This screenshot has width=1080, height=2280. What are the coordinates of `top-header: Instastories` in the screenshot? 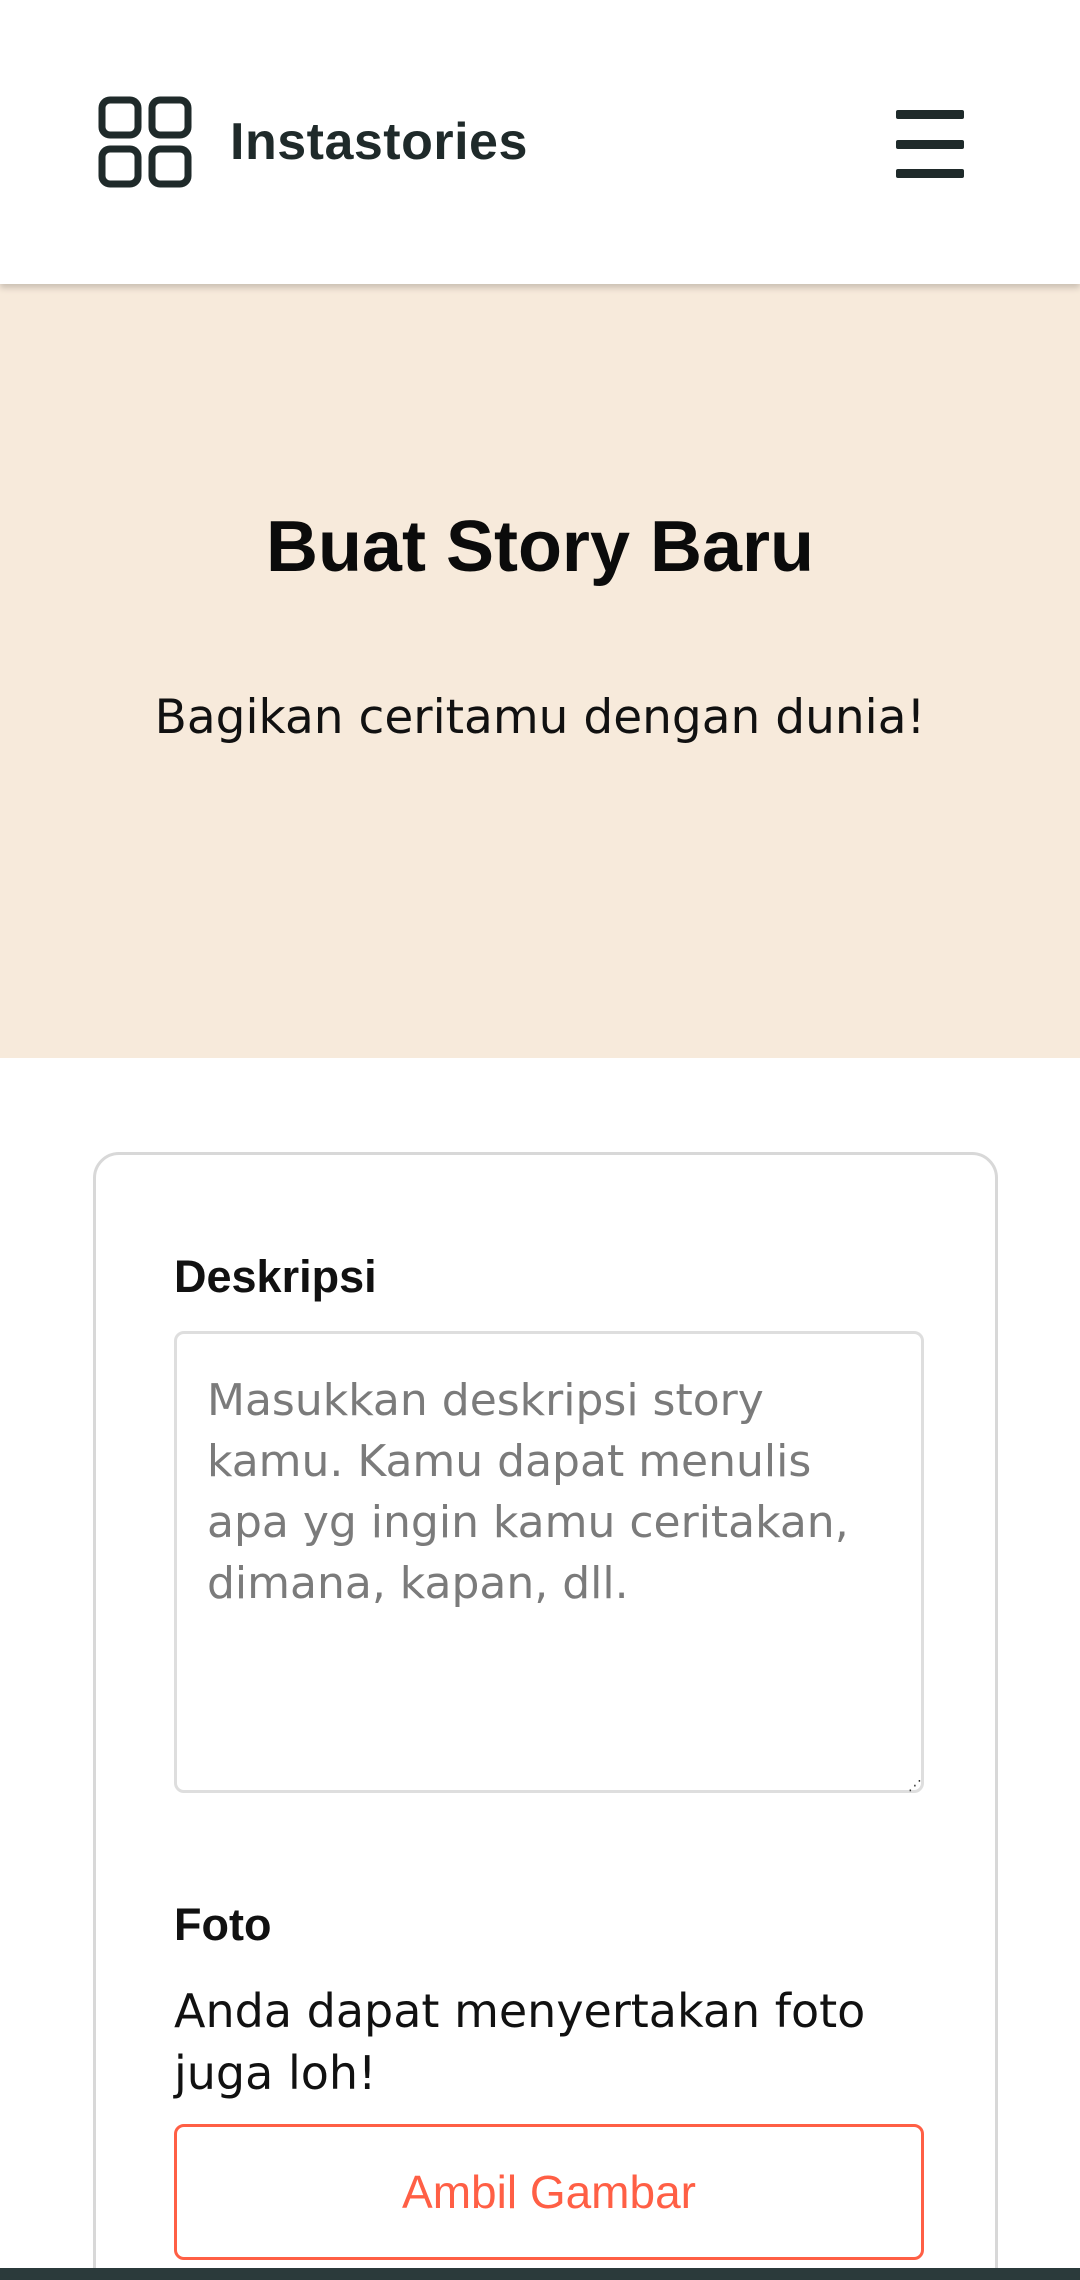 It's located at (540, 142).